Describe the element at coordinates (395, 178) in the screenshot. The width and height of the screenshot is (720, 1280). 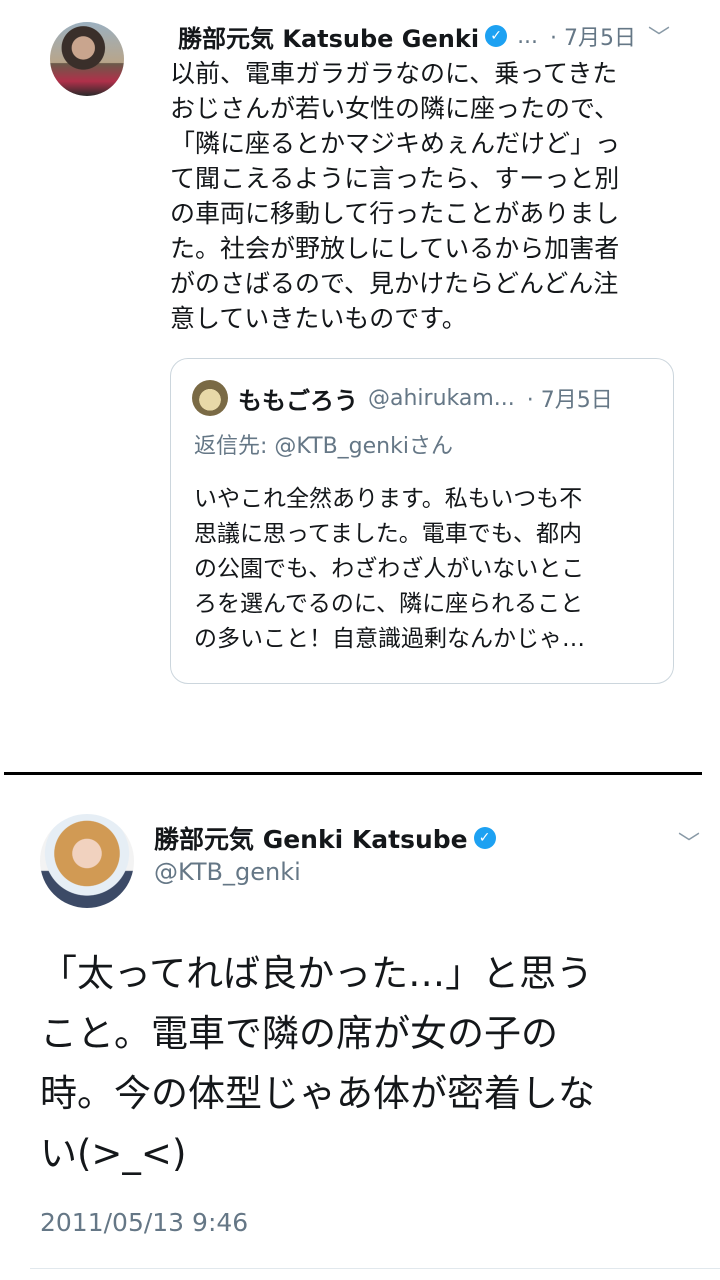
I see `tweet1-body-line: て聞こえるように言ったら、すーっと別` at that location.